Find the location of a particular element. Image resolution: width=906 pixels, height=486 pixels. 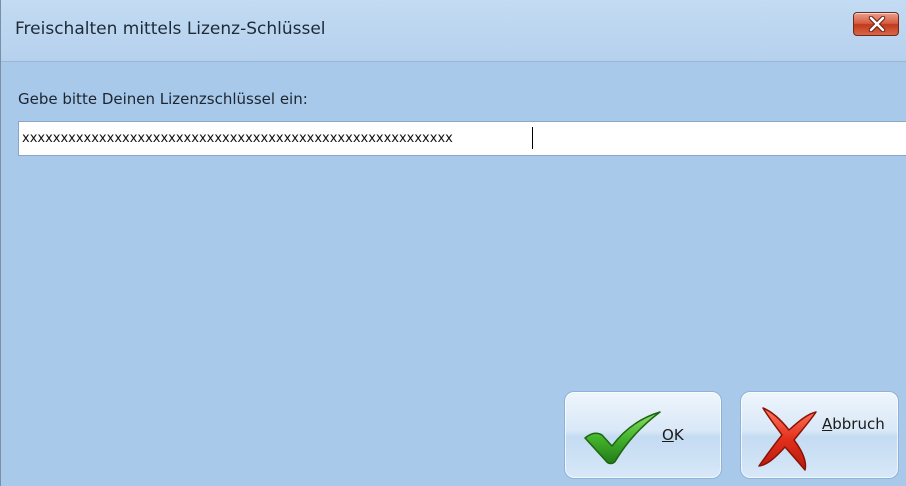

license-key-input is located at coordinates (462, 138).